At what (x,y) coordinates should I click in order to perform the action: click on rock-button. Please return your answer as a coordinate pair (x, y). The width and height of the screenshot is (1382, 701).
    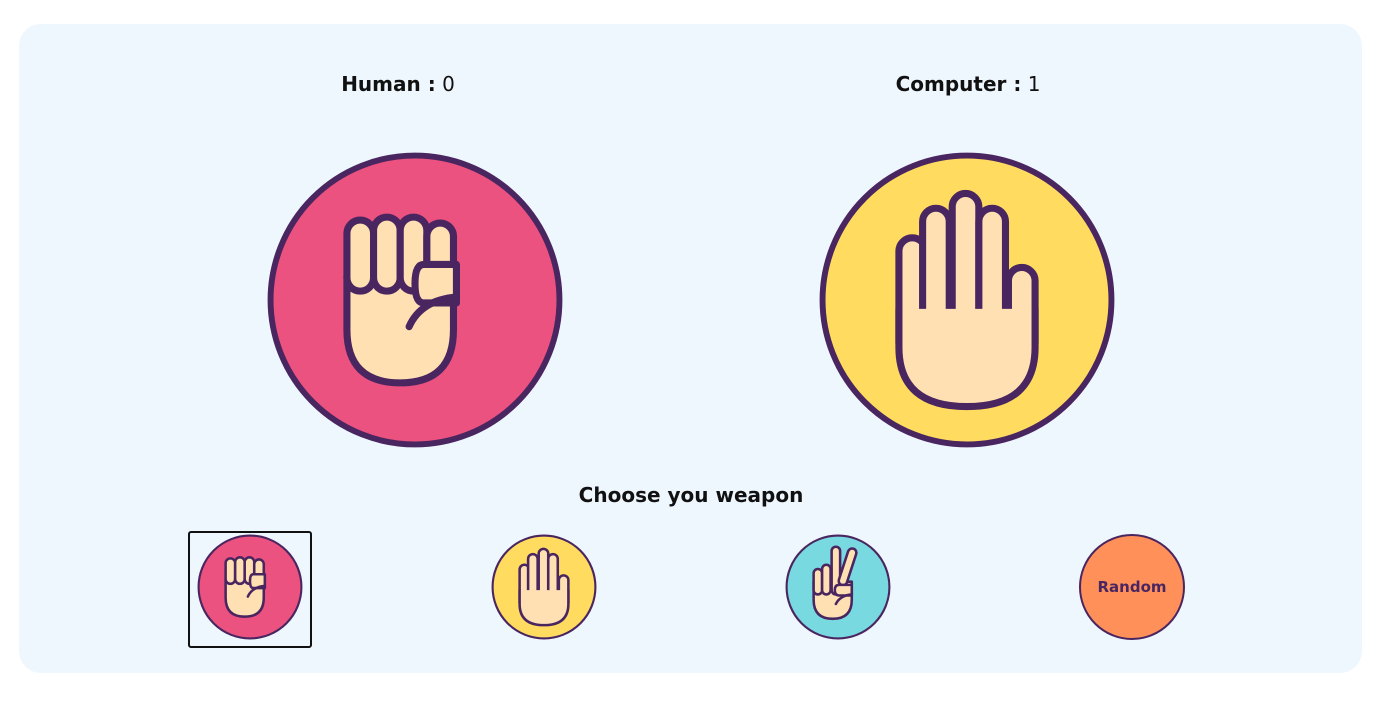
    Looking at the image, I should click on (250, 587).